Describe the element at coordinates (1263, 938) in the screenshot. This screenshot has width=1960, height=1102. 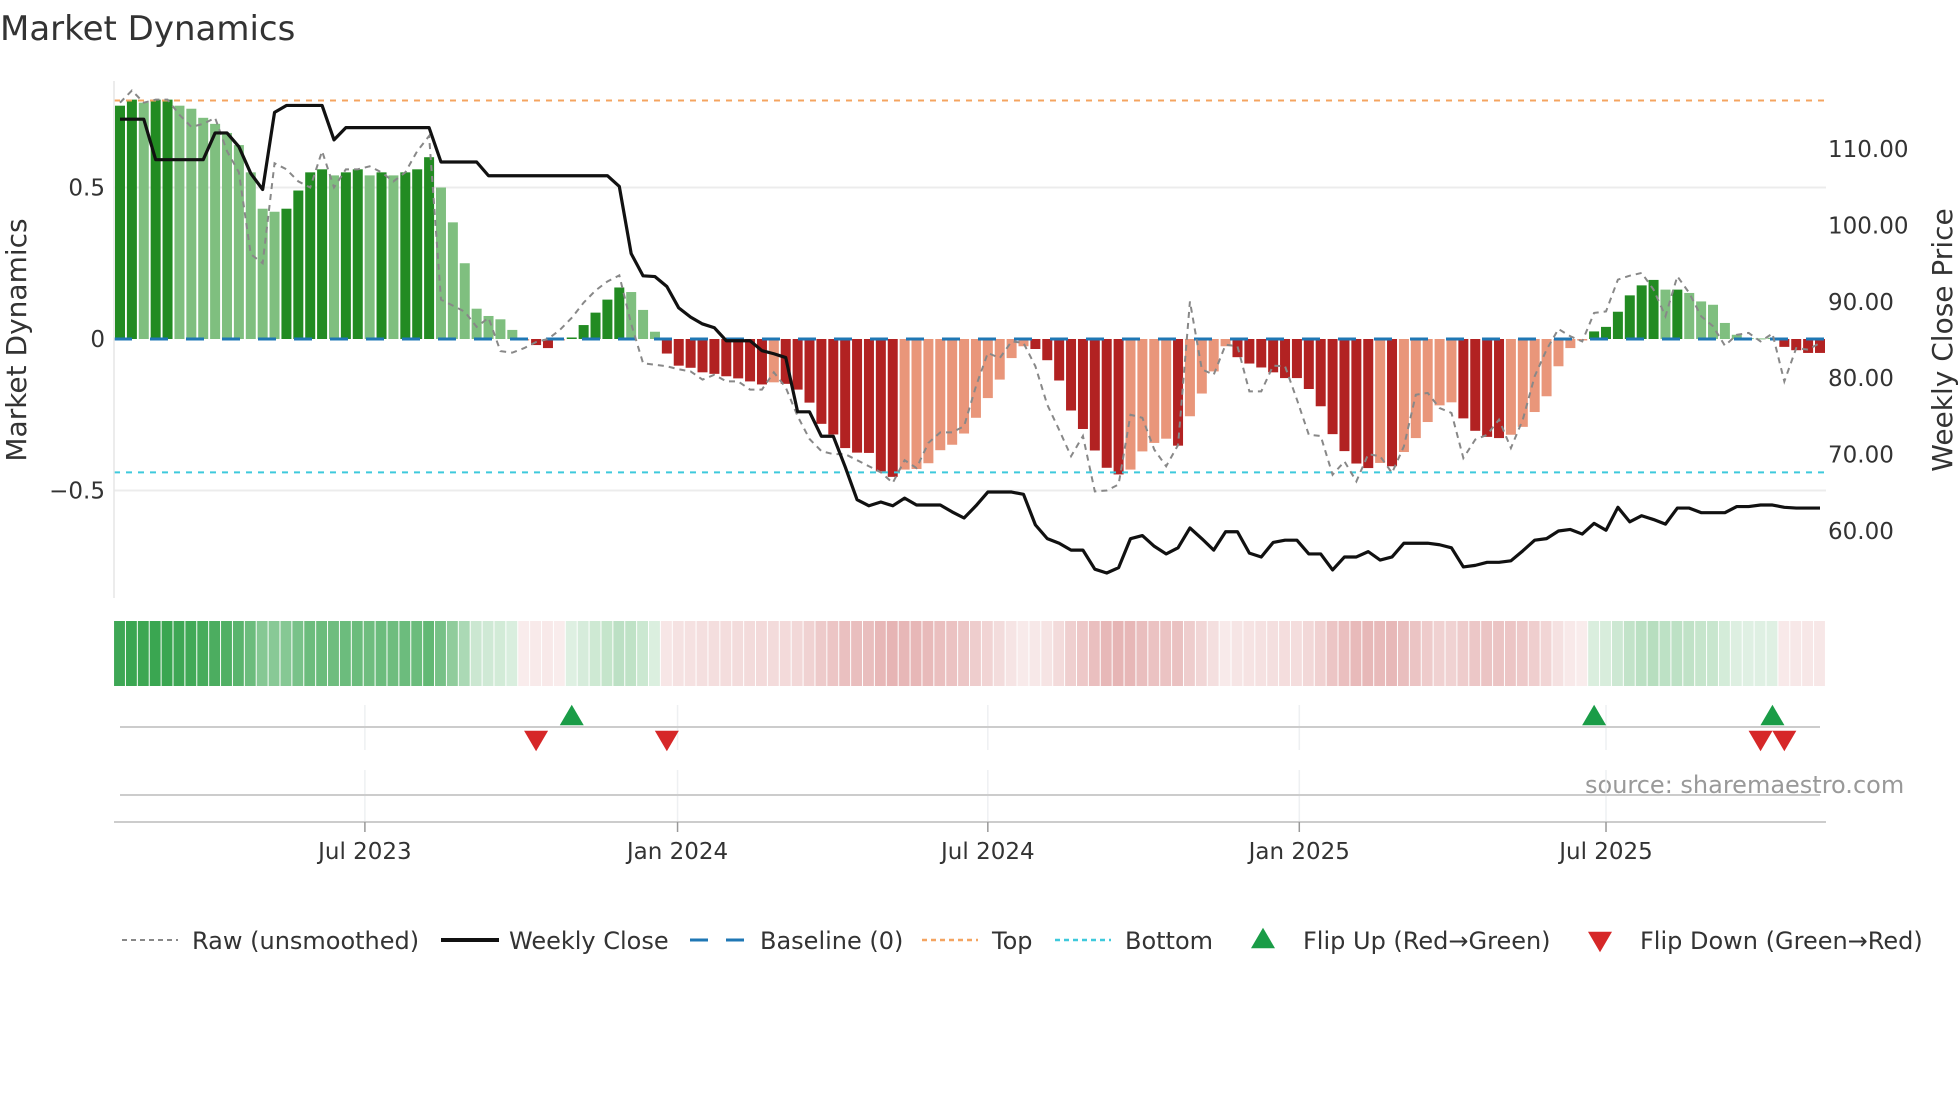
I see `legend-flip-up-icon` at that location.